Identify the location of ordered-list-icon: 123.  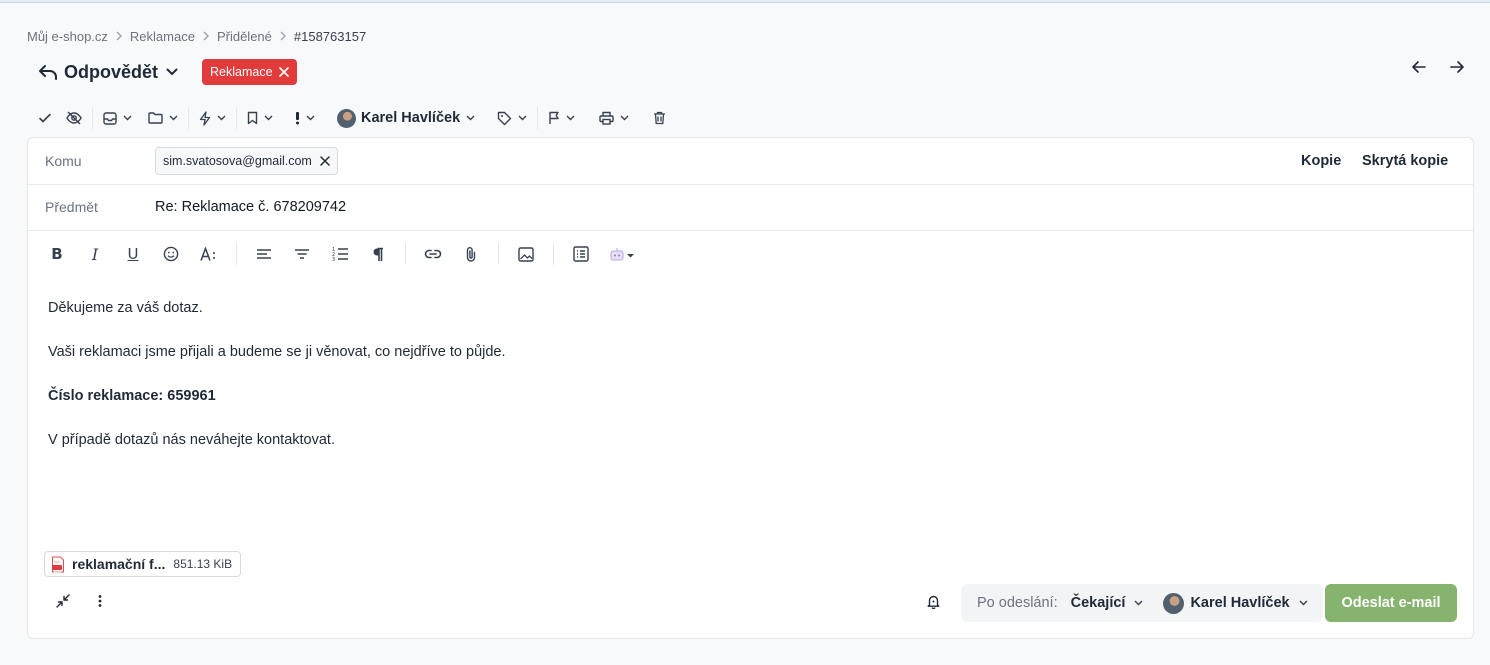
(340, 254).